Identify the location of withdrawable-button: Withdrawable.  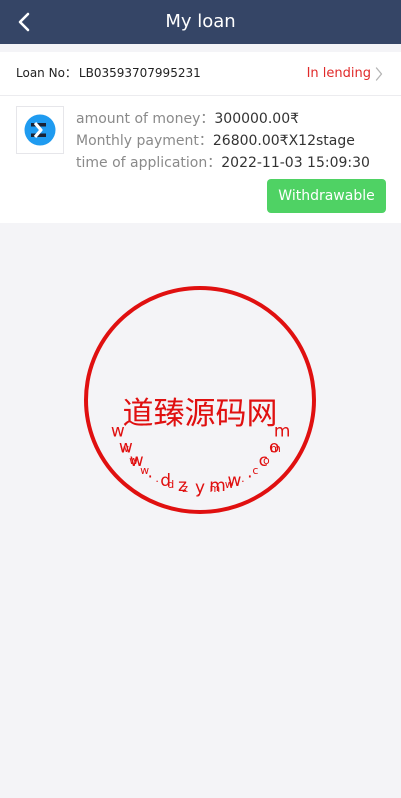
(326, 196).